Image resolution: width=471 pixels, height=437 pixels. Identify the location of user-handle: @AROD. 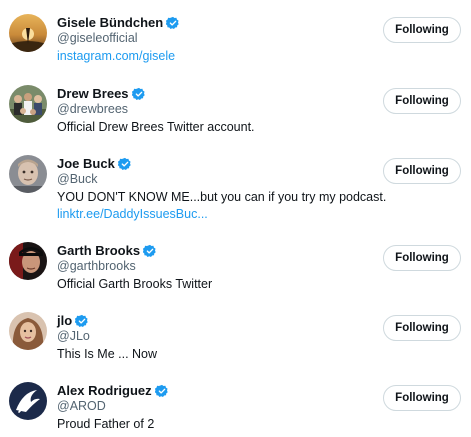
(81, 406).